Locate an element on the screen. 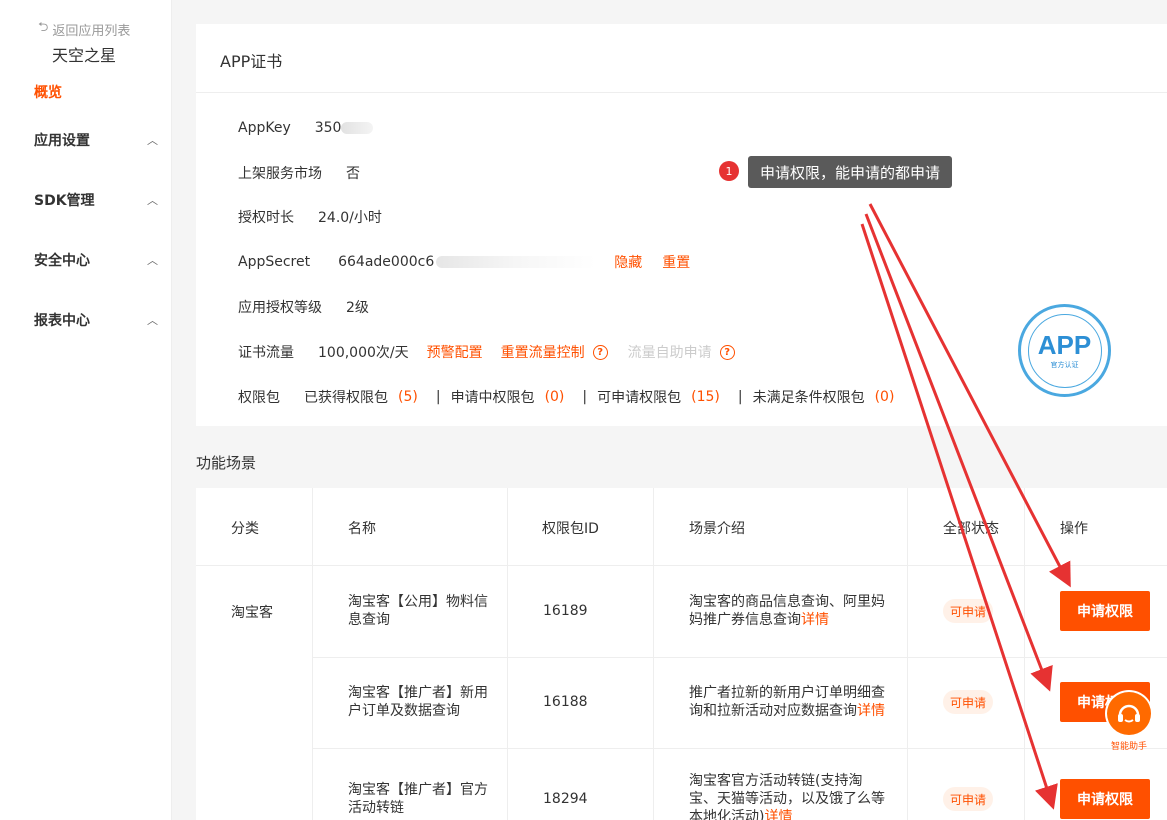 This screenshot has height=820, width=1167. nav-group-label: 安全中心 is located at coordinates (62, 261).